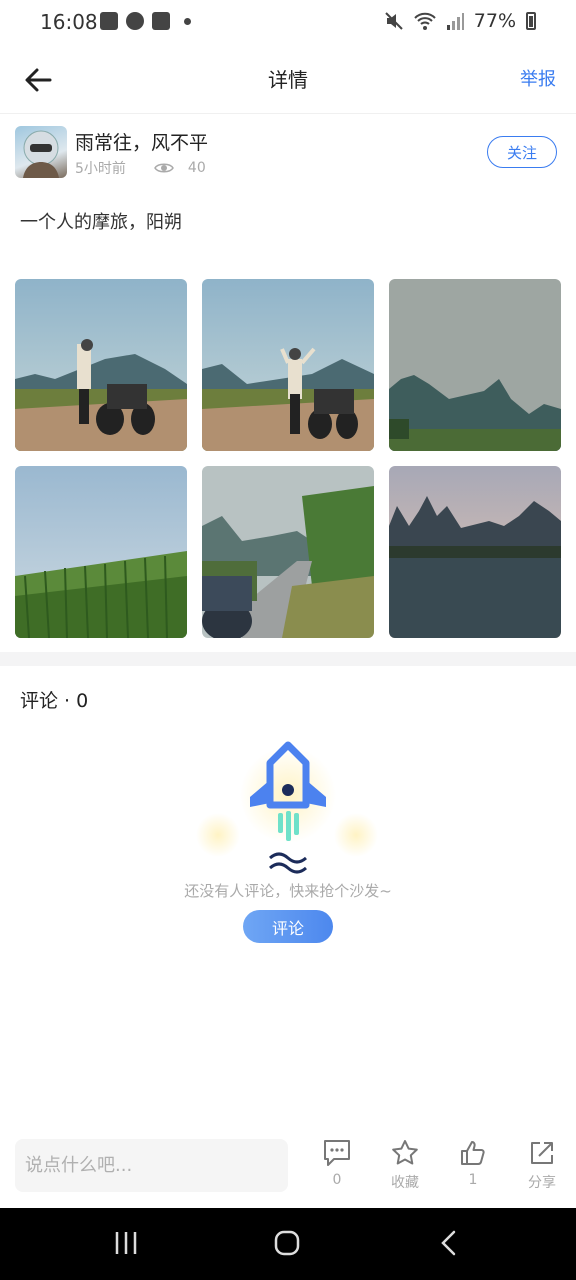  I want to click on mute-icon, so click(394, 21).